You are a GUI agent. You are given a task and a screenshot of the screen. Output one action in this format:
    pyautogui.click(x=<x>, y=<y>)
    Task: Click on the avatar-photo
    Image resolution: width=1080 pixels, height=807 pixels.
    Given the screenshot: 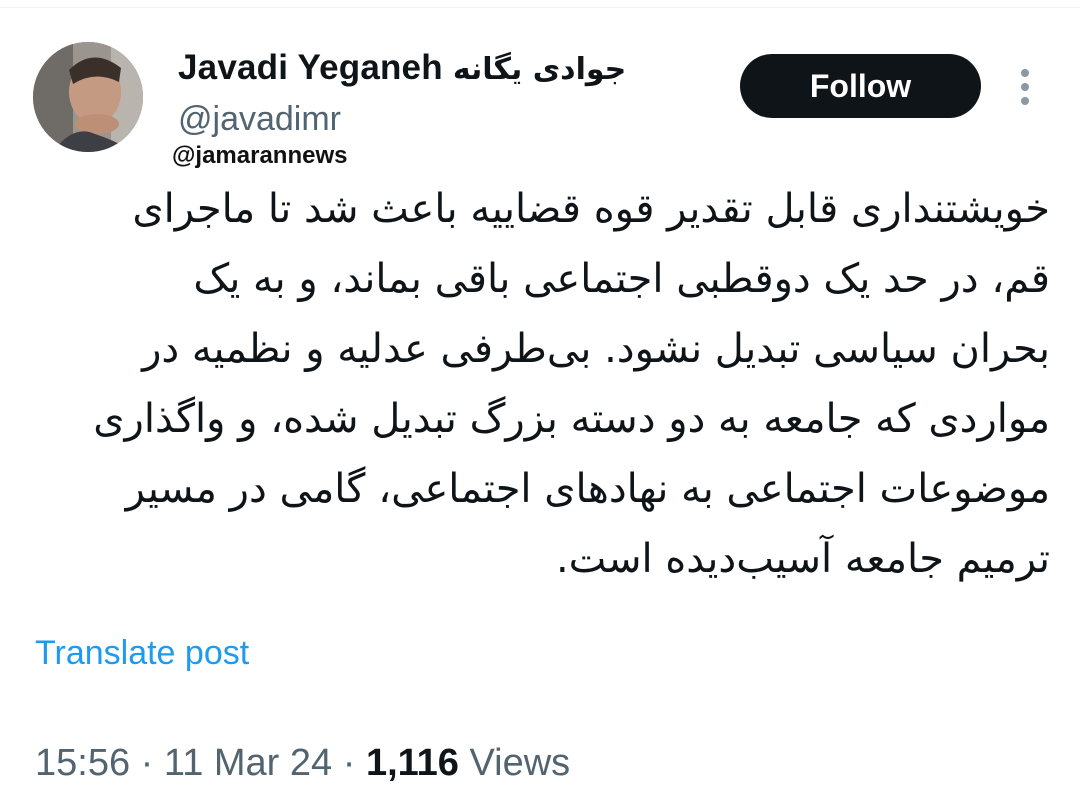 What is the action you would take?
    pyautogui.click(x=88, y=97)
    